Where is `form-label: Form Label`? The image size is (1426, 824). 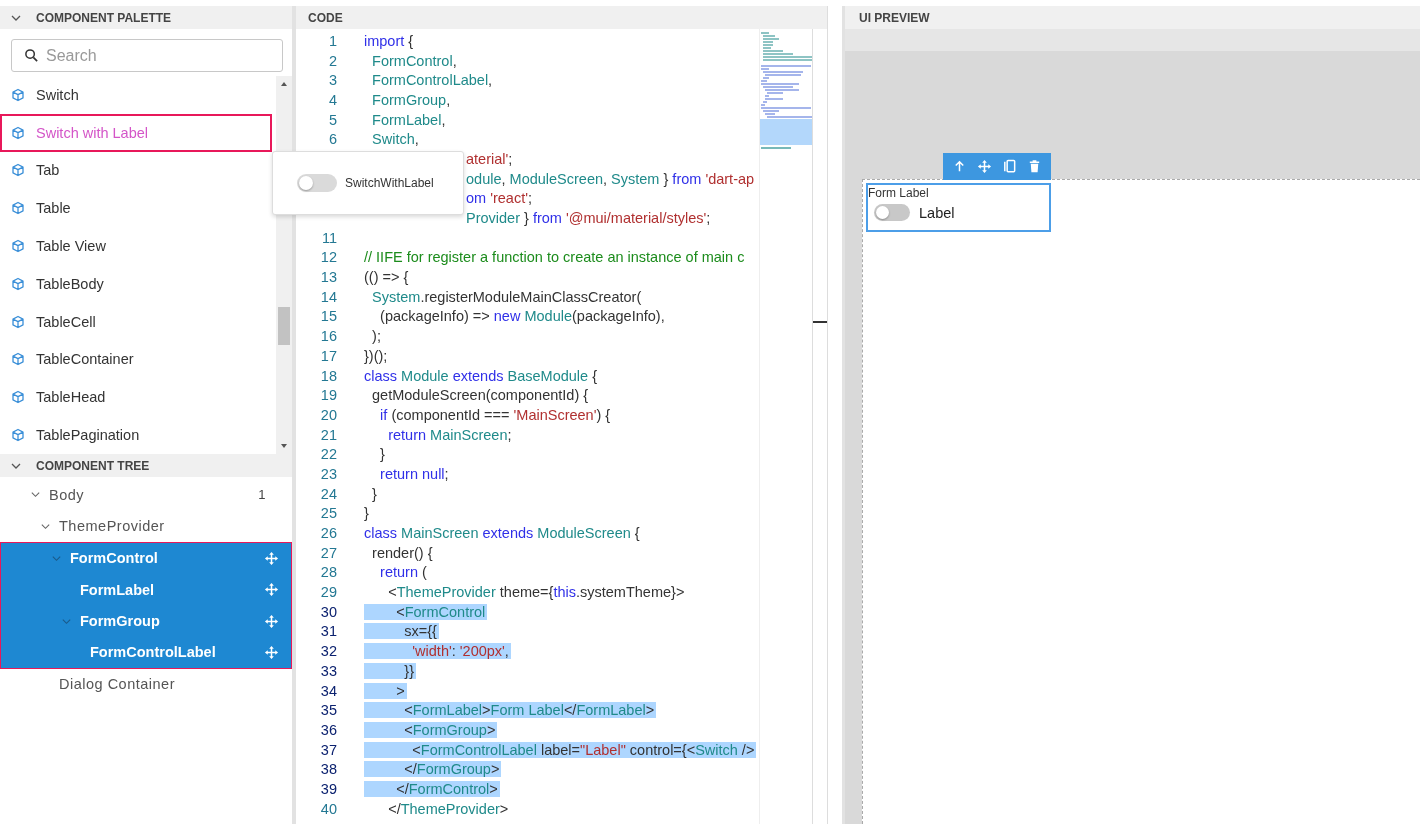
form-label: Form Label is located at coordinates (899, 193).